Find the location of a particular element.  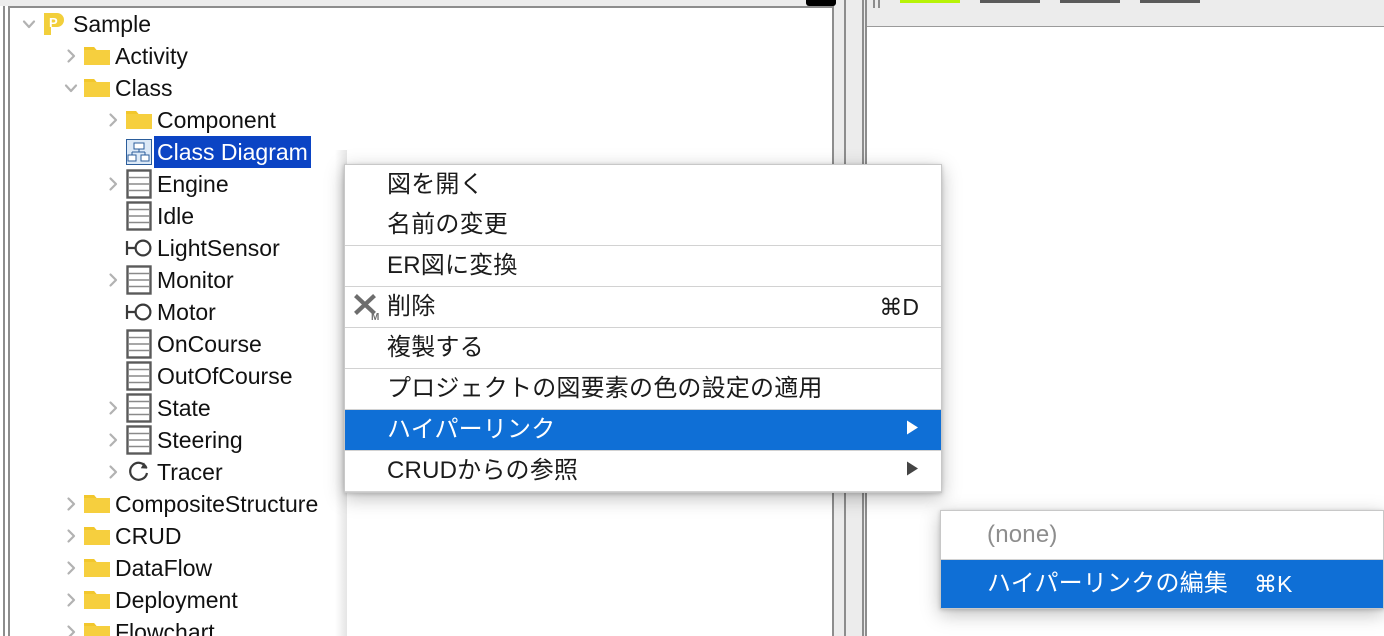

select-tool-button is located at coordinates (930, 1).